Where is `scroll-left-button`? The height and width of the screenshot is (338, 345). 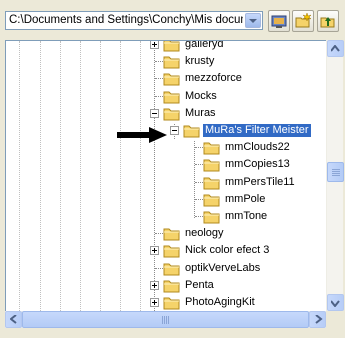 scroll-left-button is located at coordinates (13, 319).